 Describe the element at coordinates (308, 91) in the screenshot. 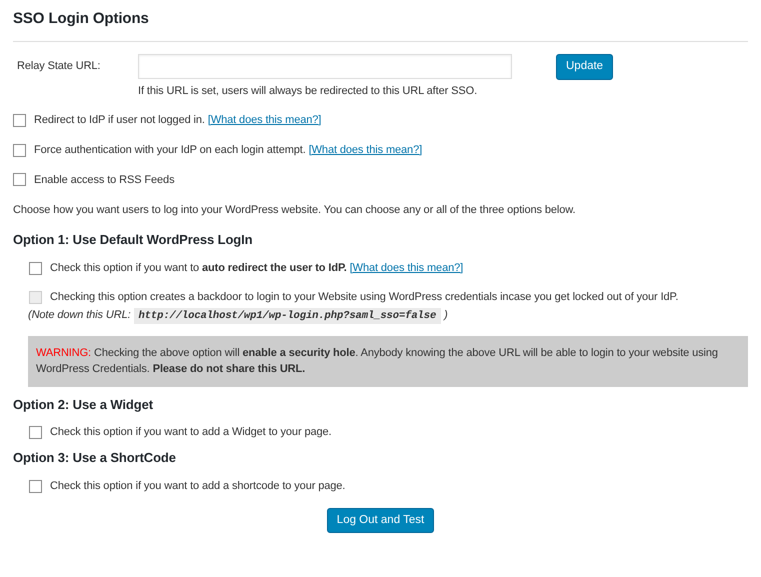

I see `hint-text: If this URL is set, users will always be redirected to this URL after SSO.` at that location.